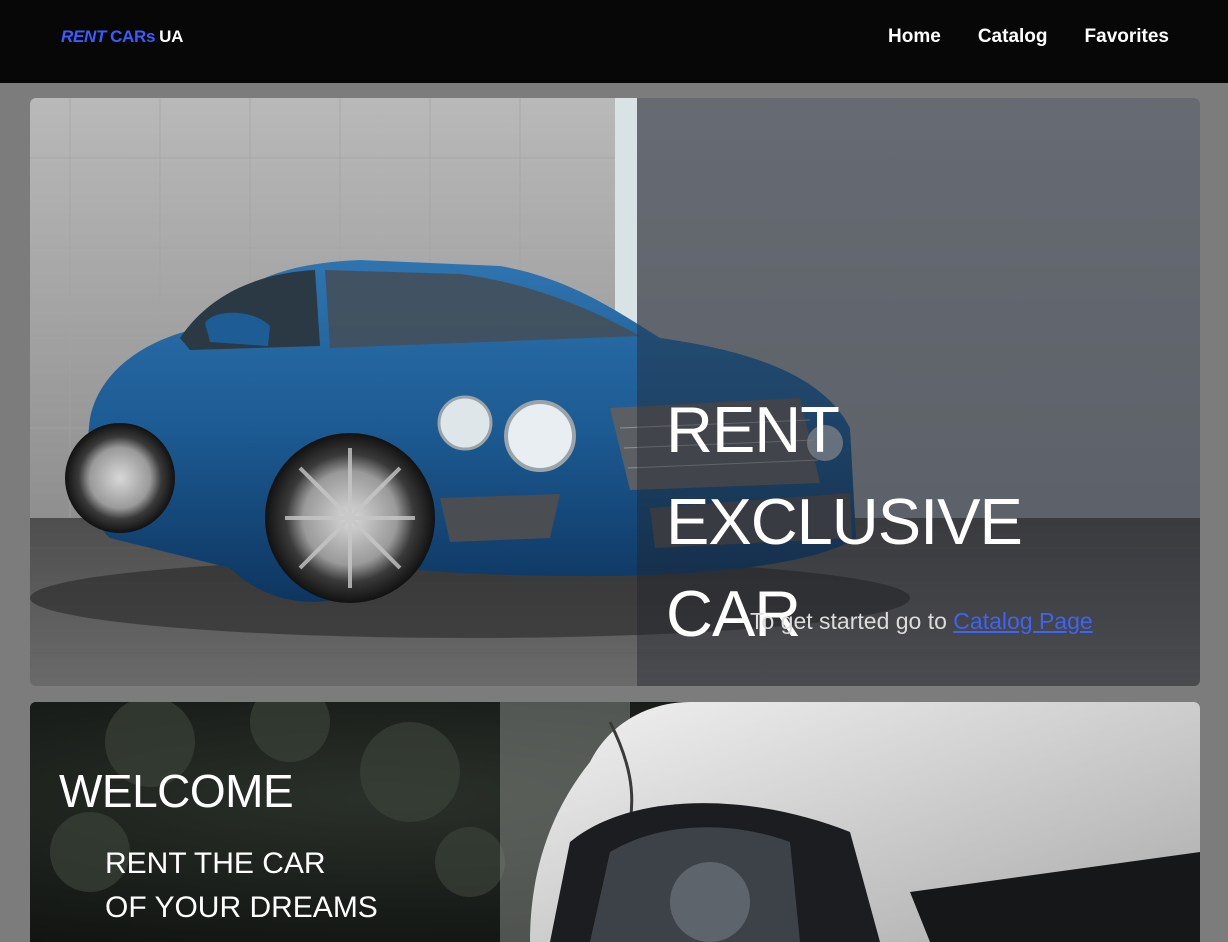  What do you see at coordinates (171, 36) in the screenshot?
I see `logo-ua: UA` at bounding box center [171, 36].